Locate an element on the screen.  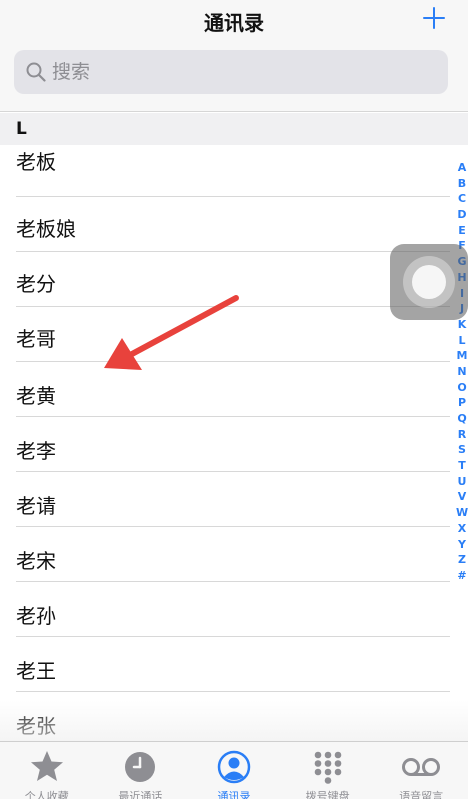
contact-name: 老李 is located at coordinates (36, 451).